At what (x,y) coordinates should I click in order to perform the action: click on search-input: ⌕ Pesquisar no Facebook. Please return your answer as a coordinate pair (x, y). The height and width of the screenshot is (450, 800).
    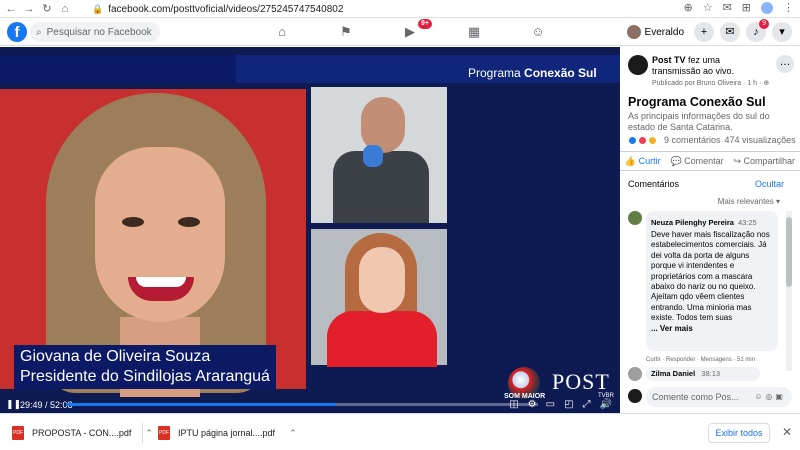
    Looking at the image, I should click on (95, 32).